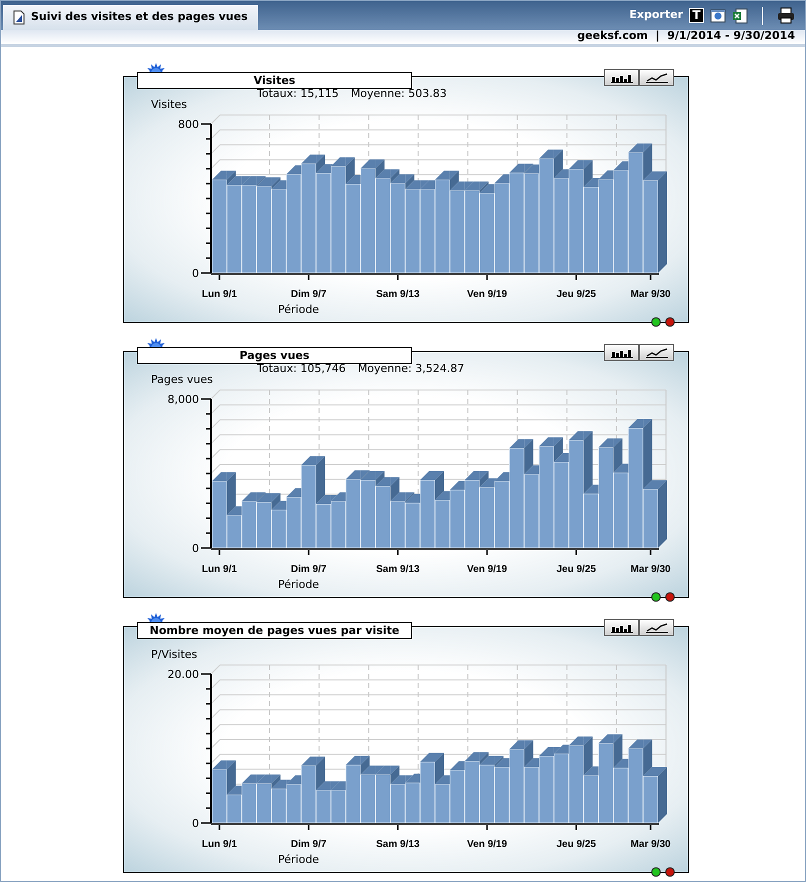 The width and height of the screenshot is (806, 882). Describe the element at coordinates (174, 654) in the screenshot. I see `series-name: P/Visites` at that location.